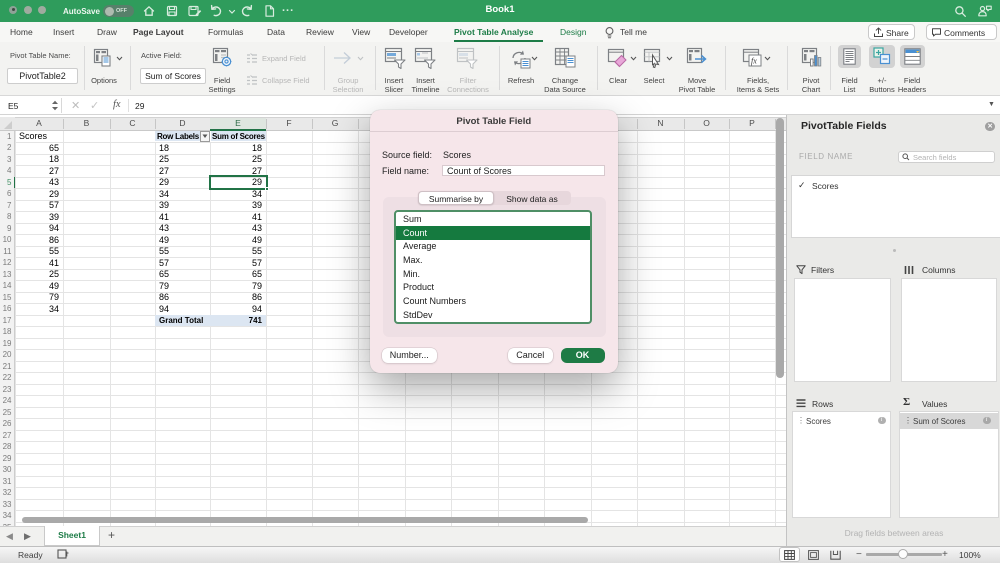  Describe the element at coordinates (754, 61) in the screenshot. I see `svg-text: fx` at that location.